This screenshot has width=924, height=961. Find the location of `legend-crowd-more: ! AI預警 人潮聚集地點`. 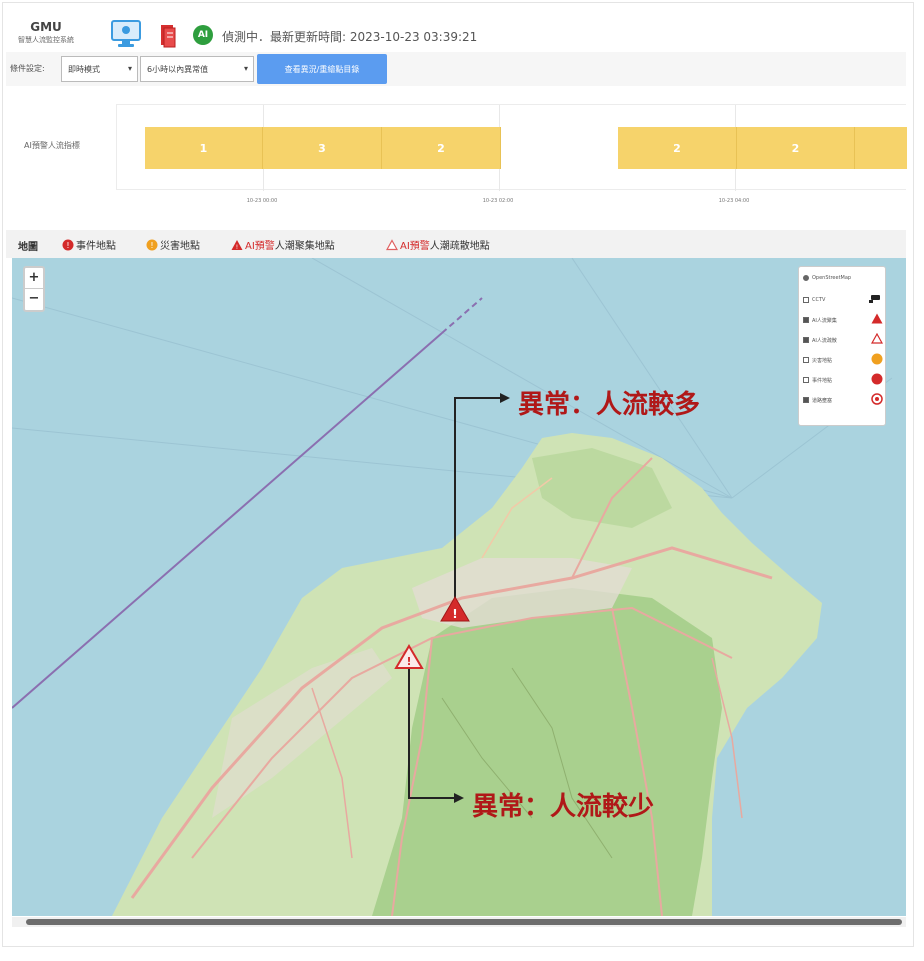

legend-crowd-more: ! AI預警 人潮聚集地點 is located at coordinates (283, 244).